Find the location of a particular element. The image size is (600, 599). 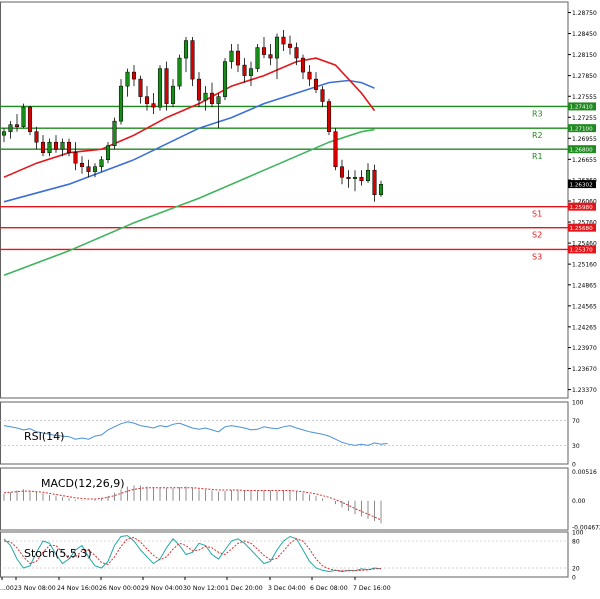

price-tick-label: 1.23370 is located at coordinates (584, 390).